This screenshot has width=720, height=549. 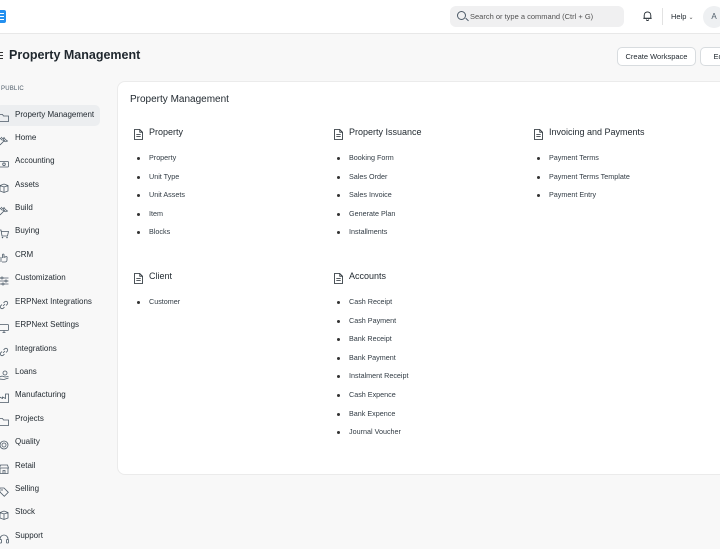 I want to click on shortcut-link: Cash Expence, so click(x=429, y=398).